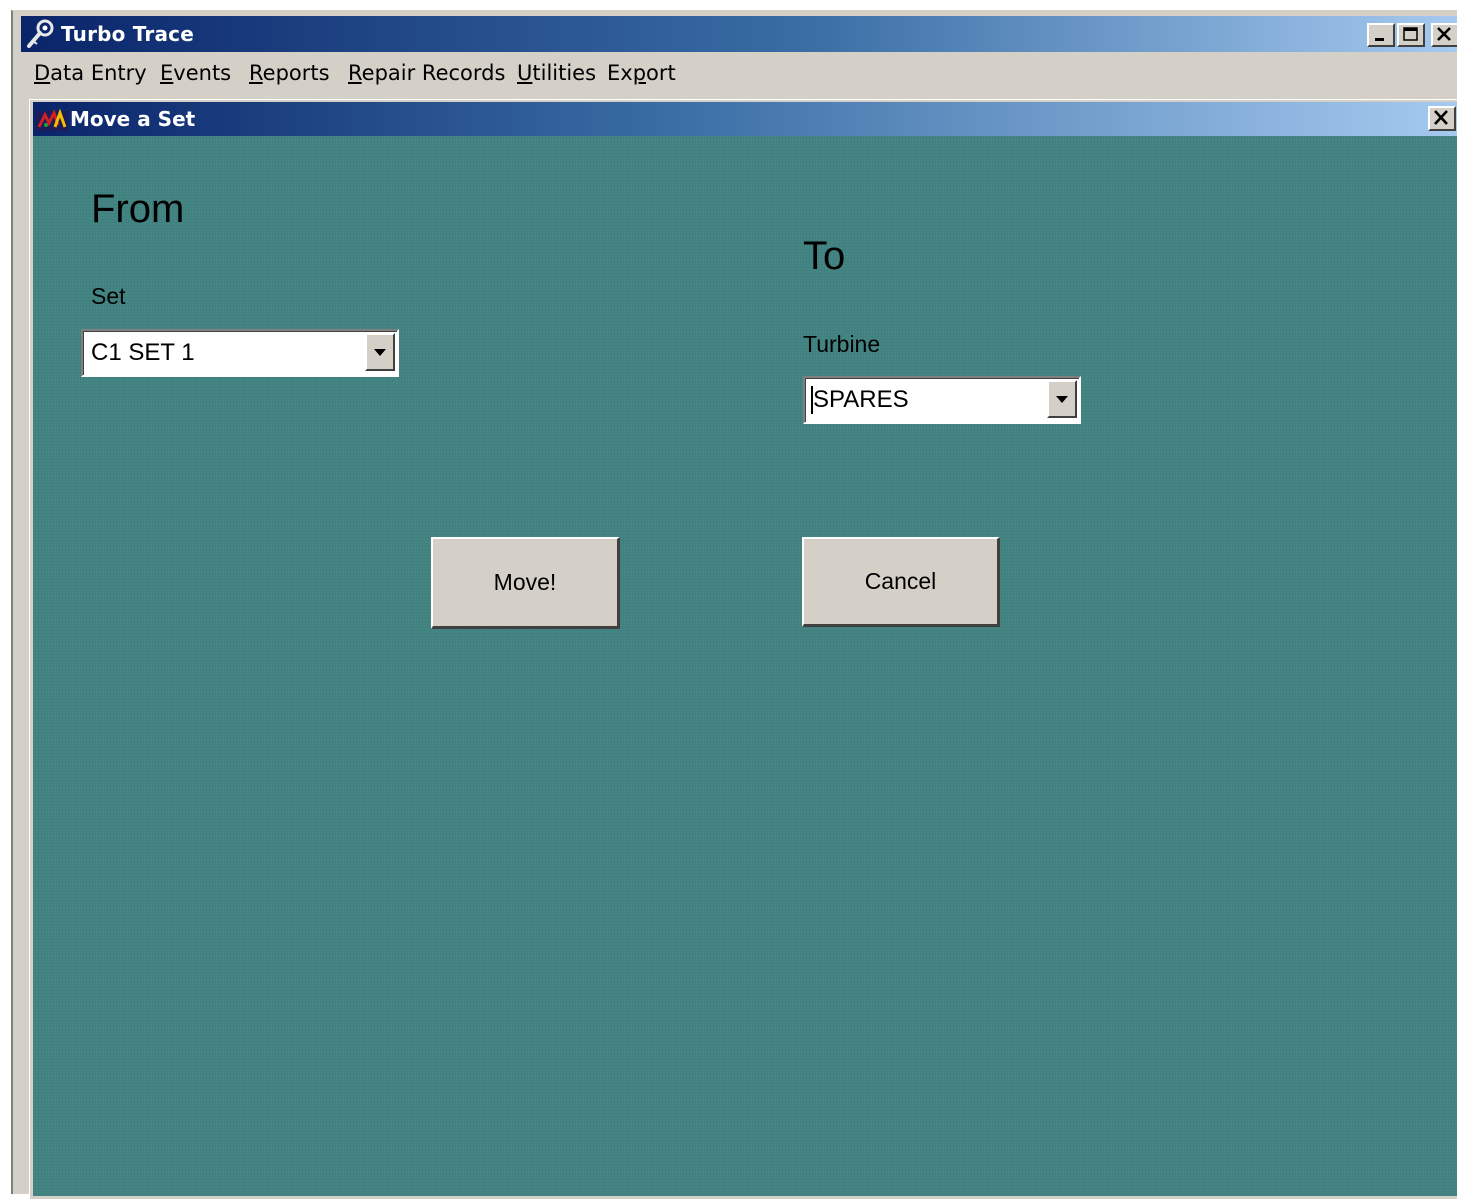 This screenshot has height=1199, width=1457. I want to click on move-button: Move!, so click(525, 583).